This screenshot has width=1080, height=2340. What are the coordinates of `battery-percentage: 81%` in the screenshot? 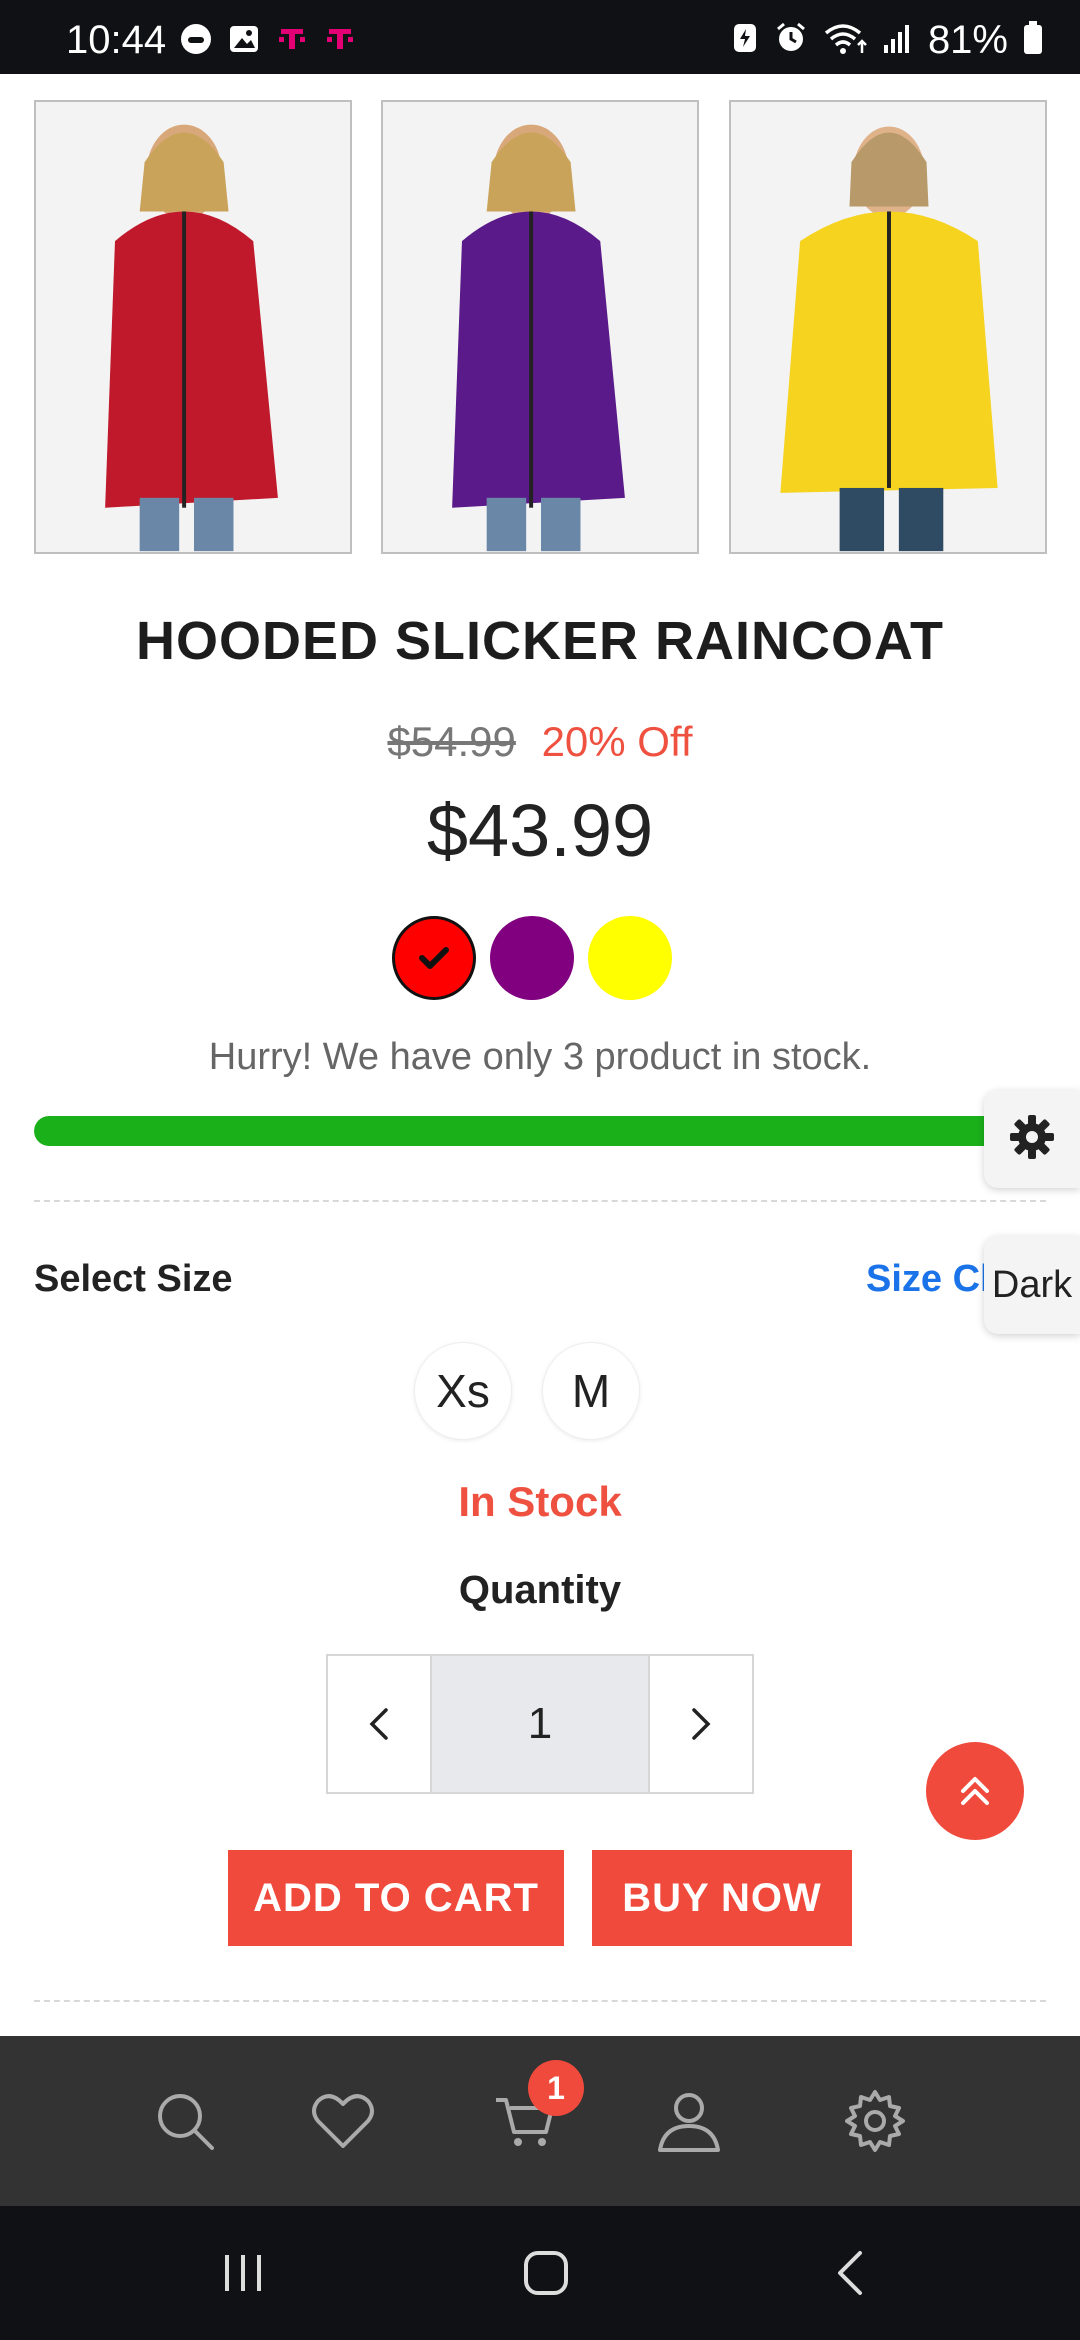 It's located at (967, 40).